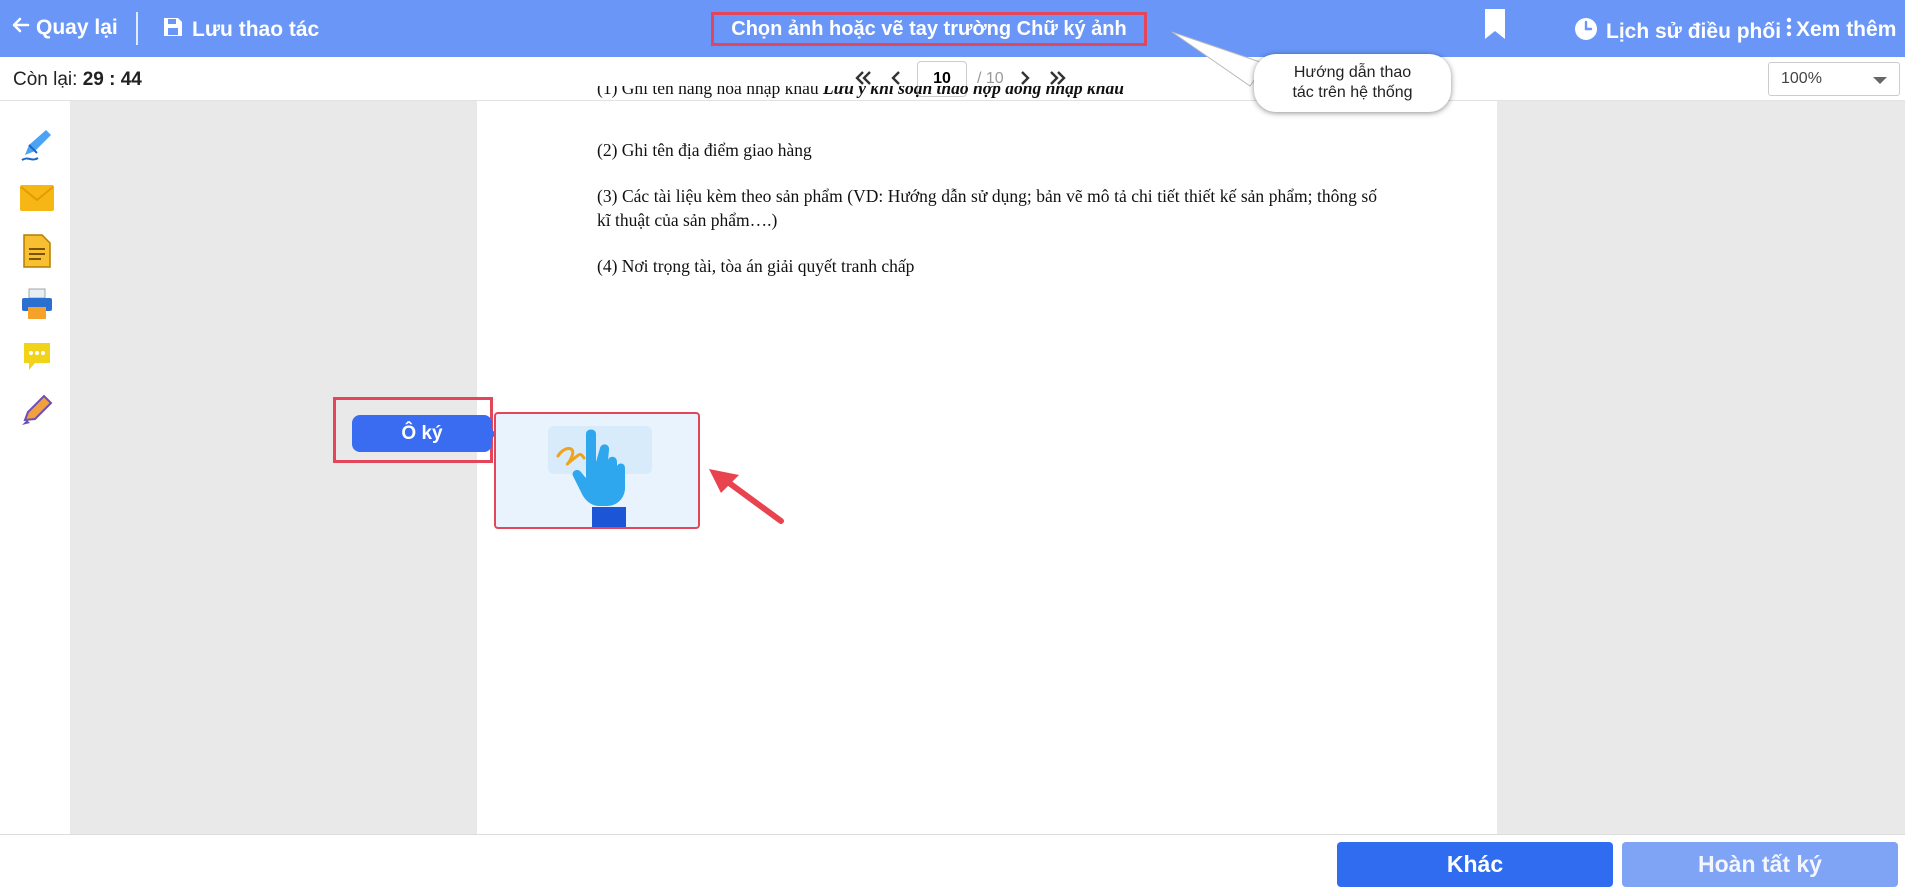 The height and width of the screenshot is (894, 1905). What do you see at coordinates (37, 357) in the screenshot?
I see `comment-icon` at bounding box center [37, 357].